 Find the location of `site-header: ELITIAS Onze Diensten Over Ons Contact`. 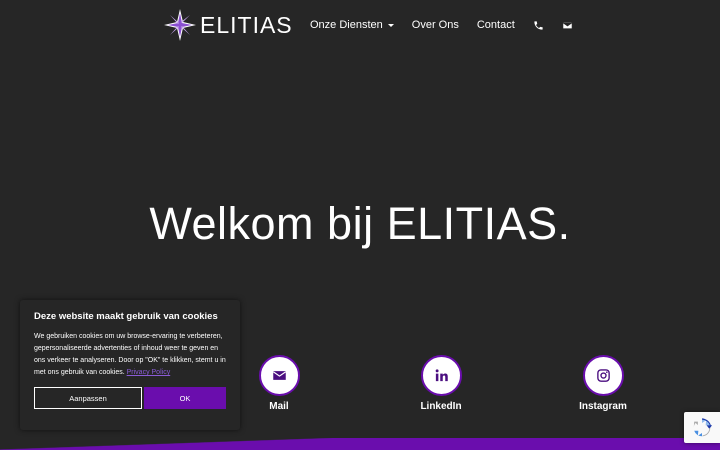

site-header: ELITIAS Onze Diensten Over Ons Contact is located at coordinates (360, 25).